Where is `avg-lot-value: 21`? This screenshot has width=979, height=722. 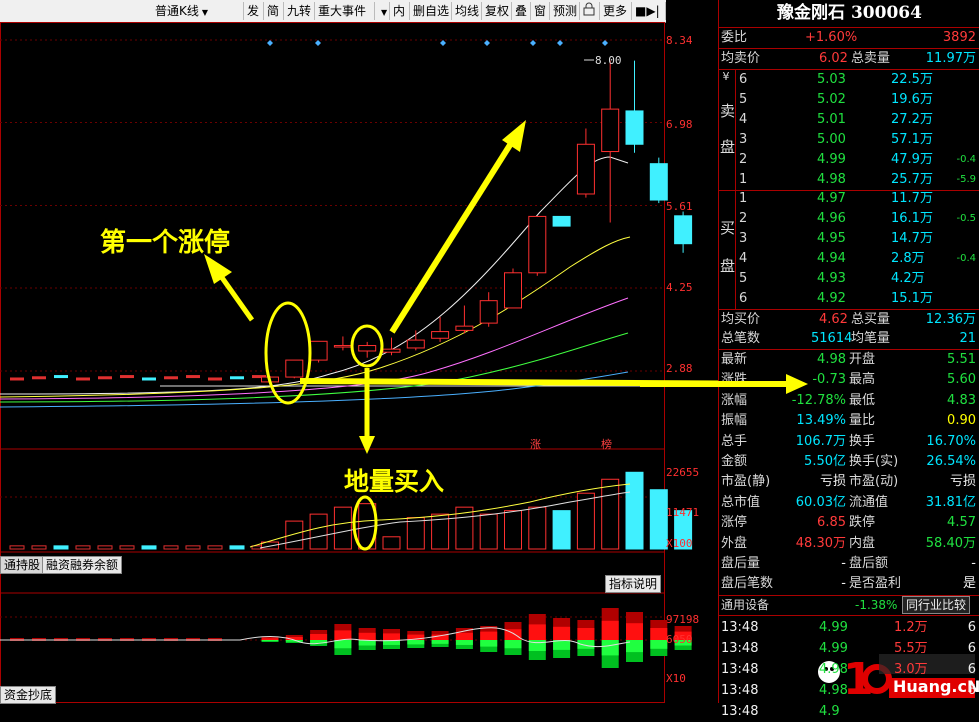 avg-lot-value: 21 is located at coordinates (967, 338).